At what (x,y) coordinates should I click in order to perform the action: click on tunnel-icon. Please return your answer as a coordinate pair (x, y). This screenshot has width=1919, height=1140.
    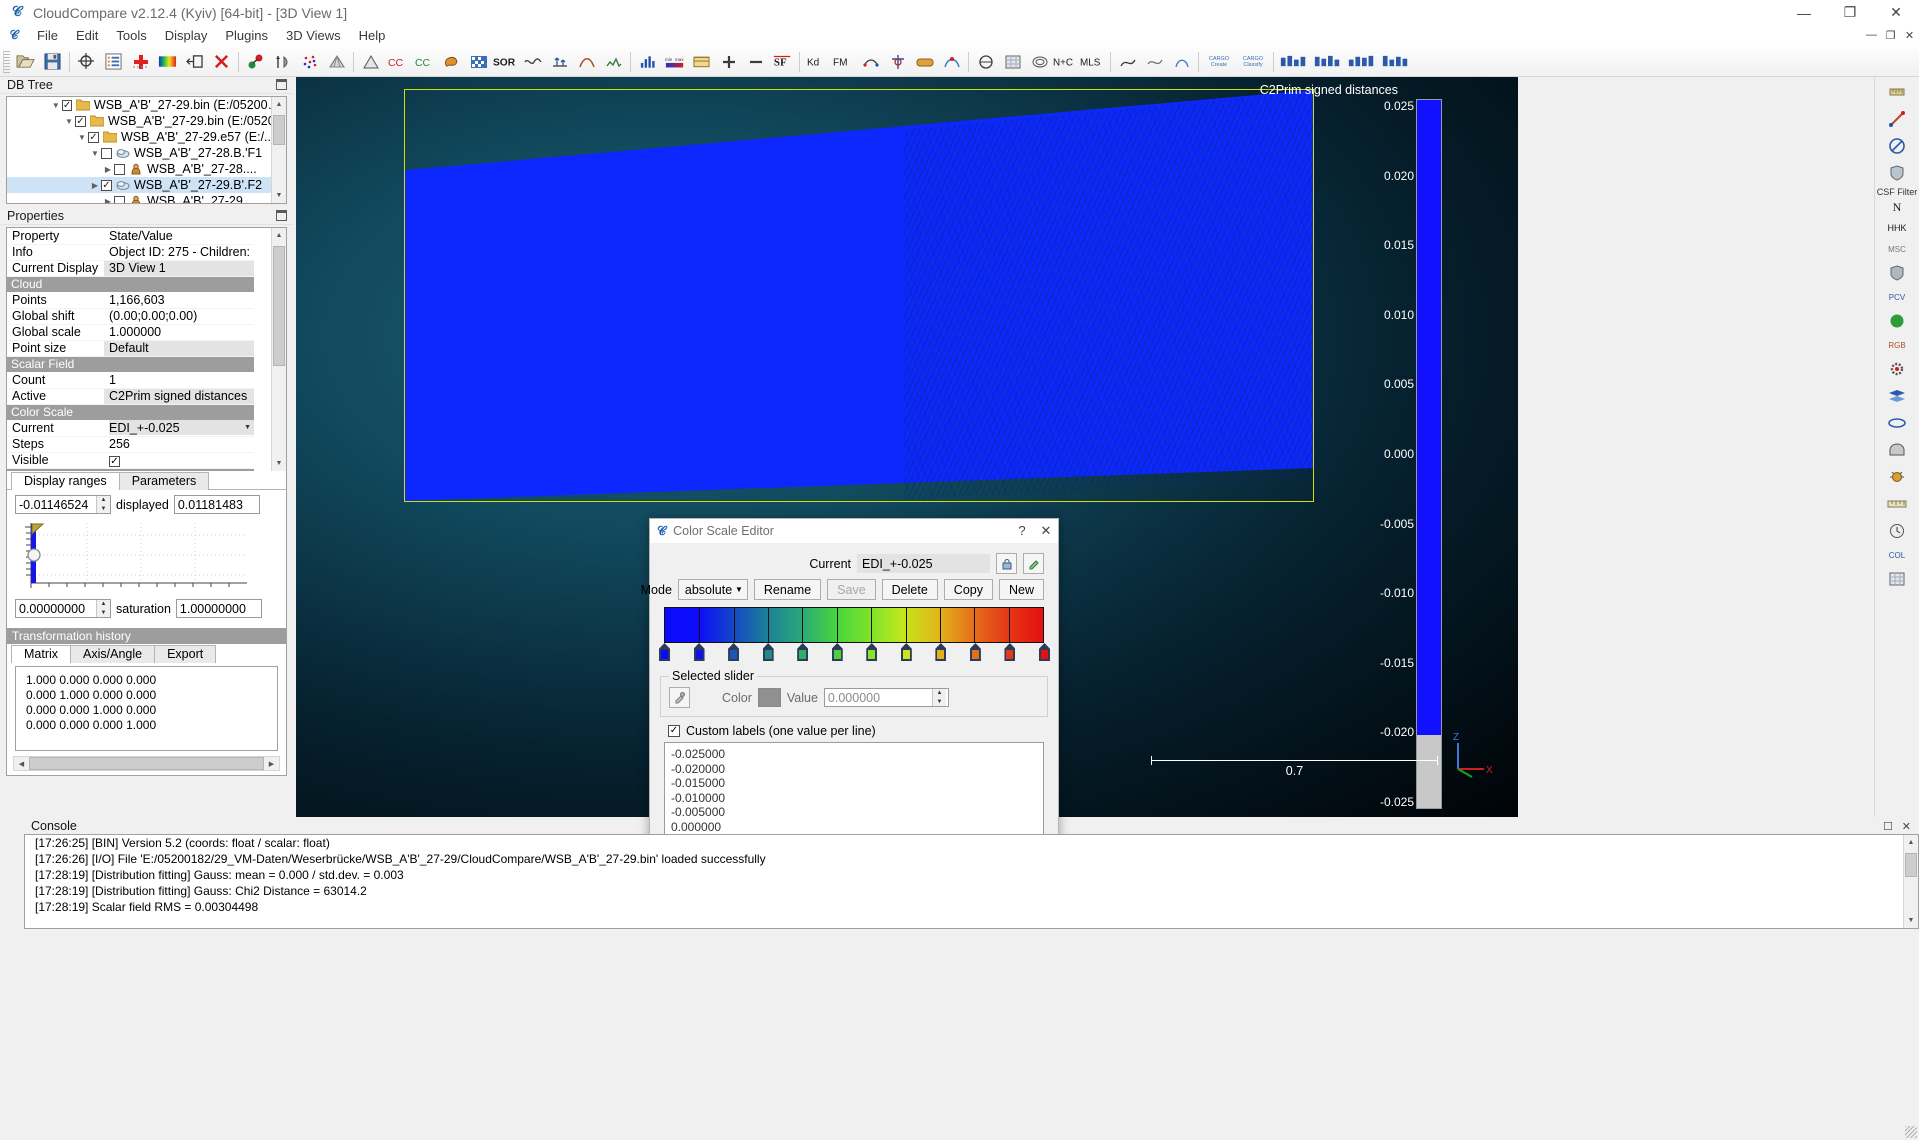
    Looking at the image, I should click on (1897, 450).